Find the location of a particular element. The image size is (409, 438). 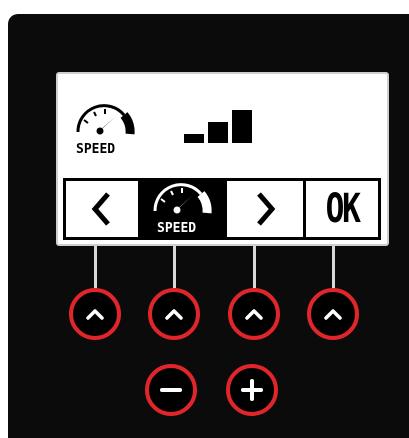

menu-ok-cell: OK is located at coordinates (342, 209).